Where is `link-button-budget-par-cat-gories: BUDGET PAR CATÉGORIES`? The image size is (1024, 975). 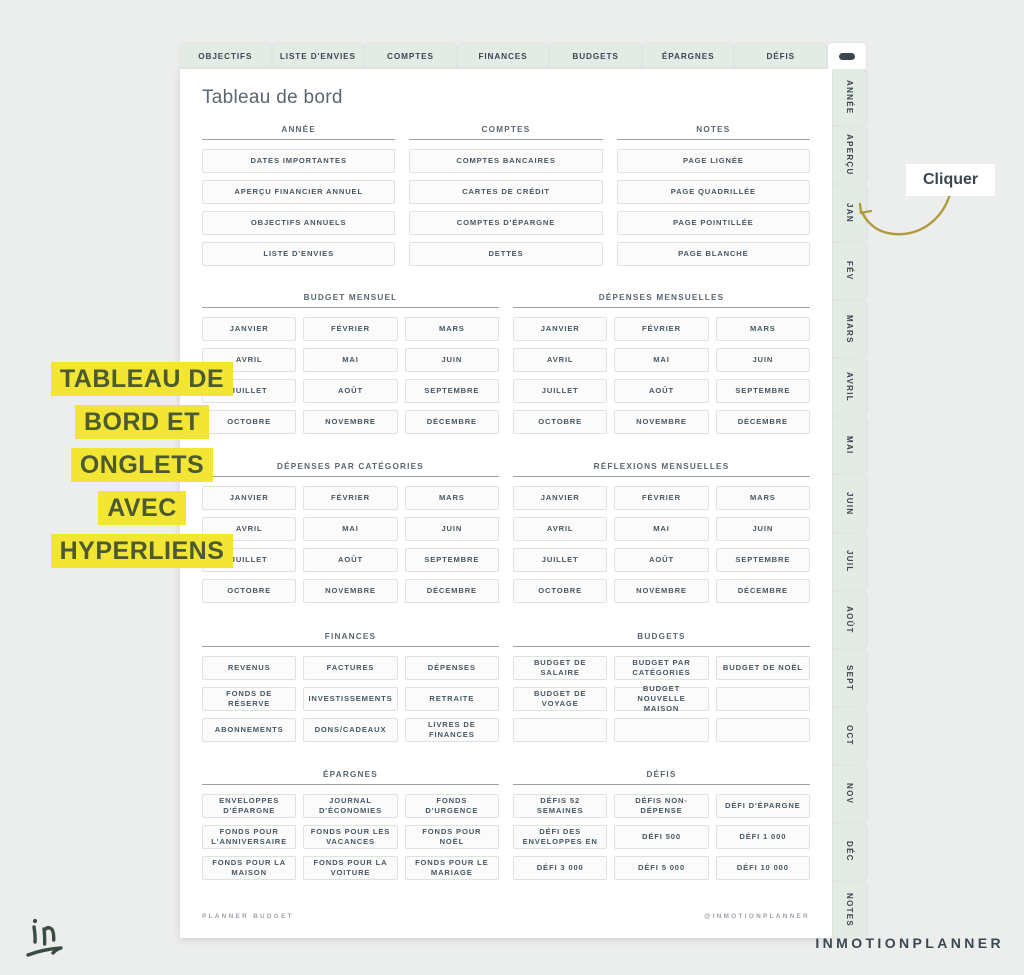 link-button-budget-par-cat-gories: BUDGET PAR CATÉGORIES is located at coordinates (661, 668).